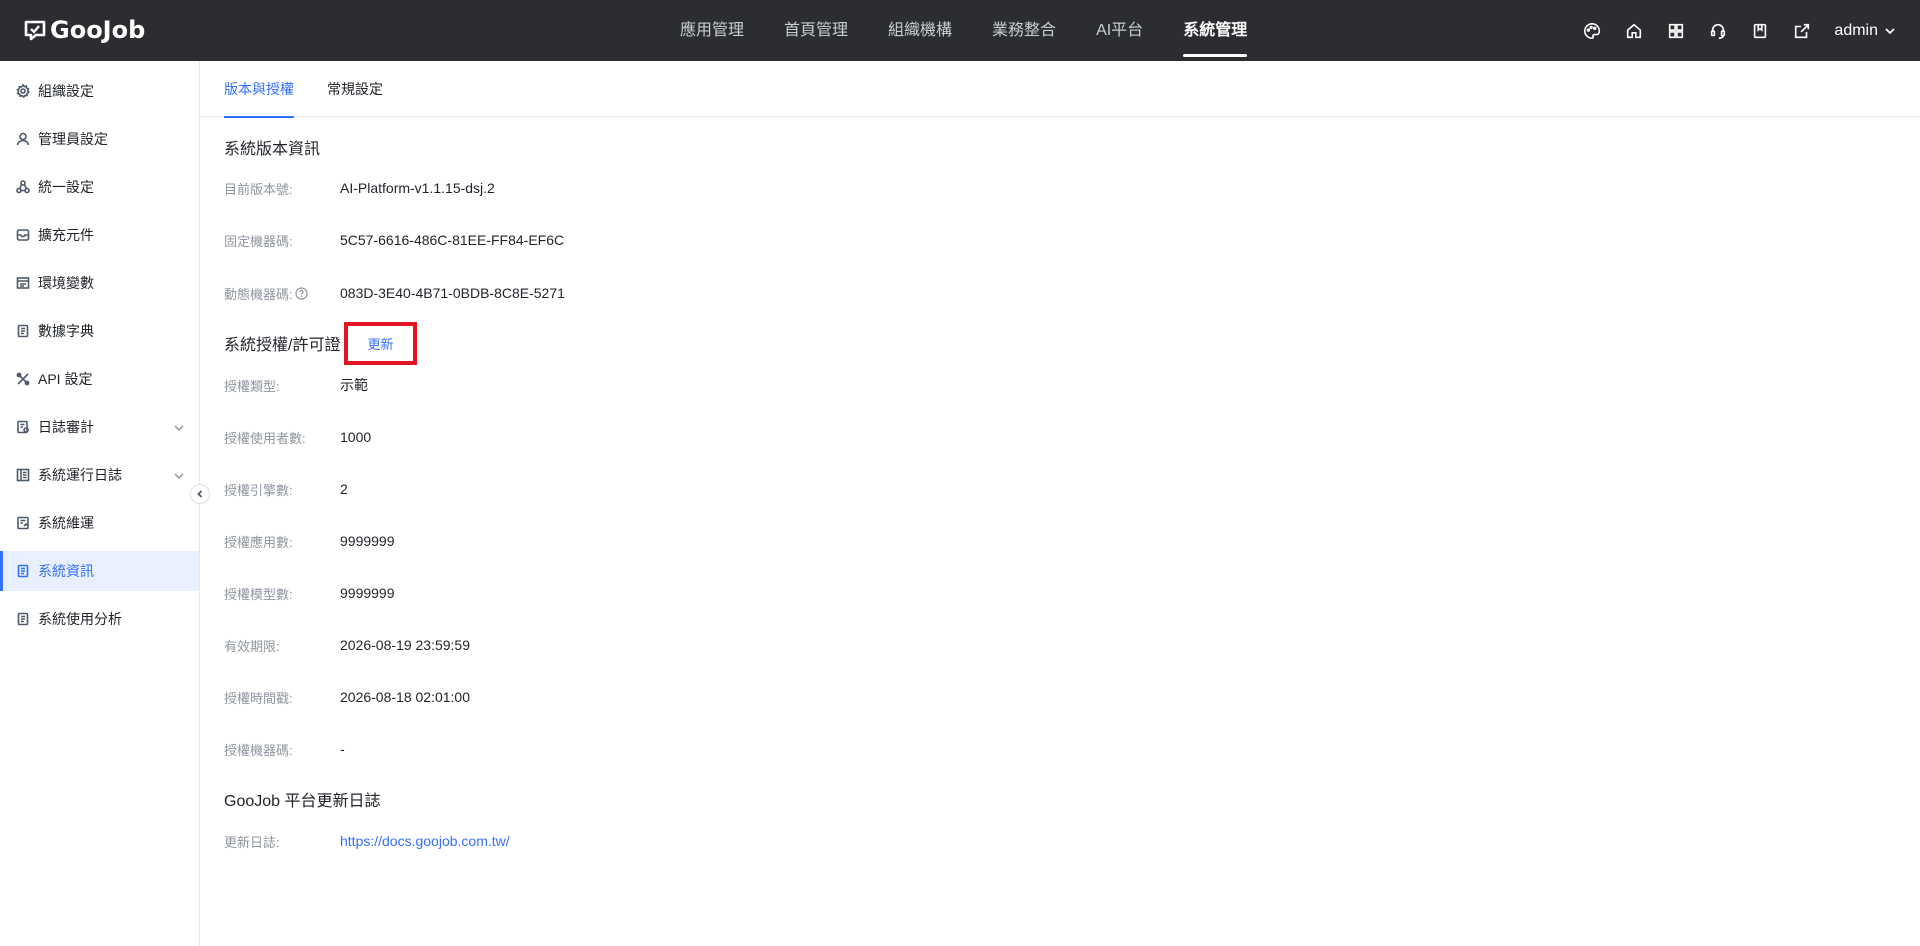 The width and height of the screenshot is (1920, 946). I want to click on user-menu: admin, so click(1865, 31).